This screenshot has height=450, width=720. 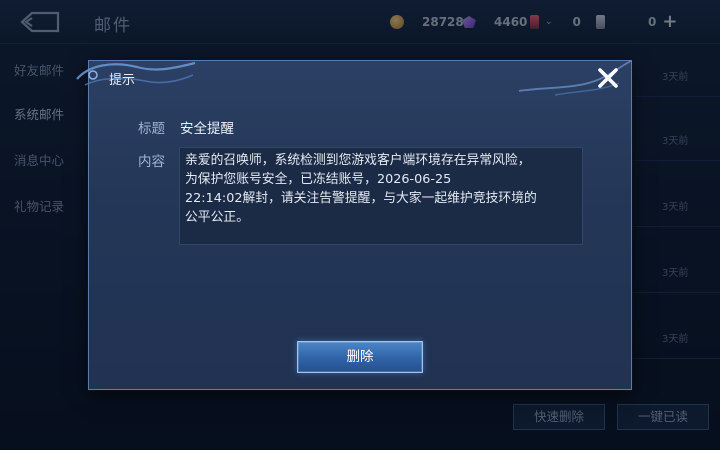 I want to click on cloud-ornament-icon, so click(x=136, y=73).